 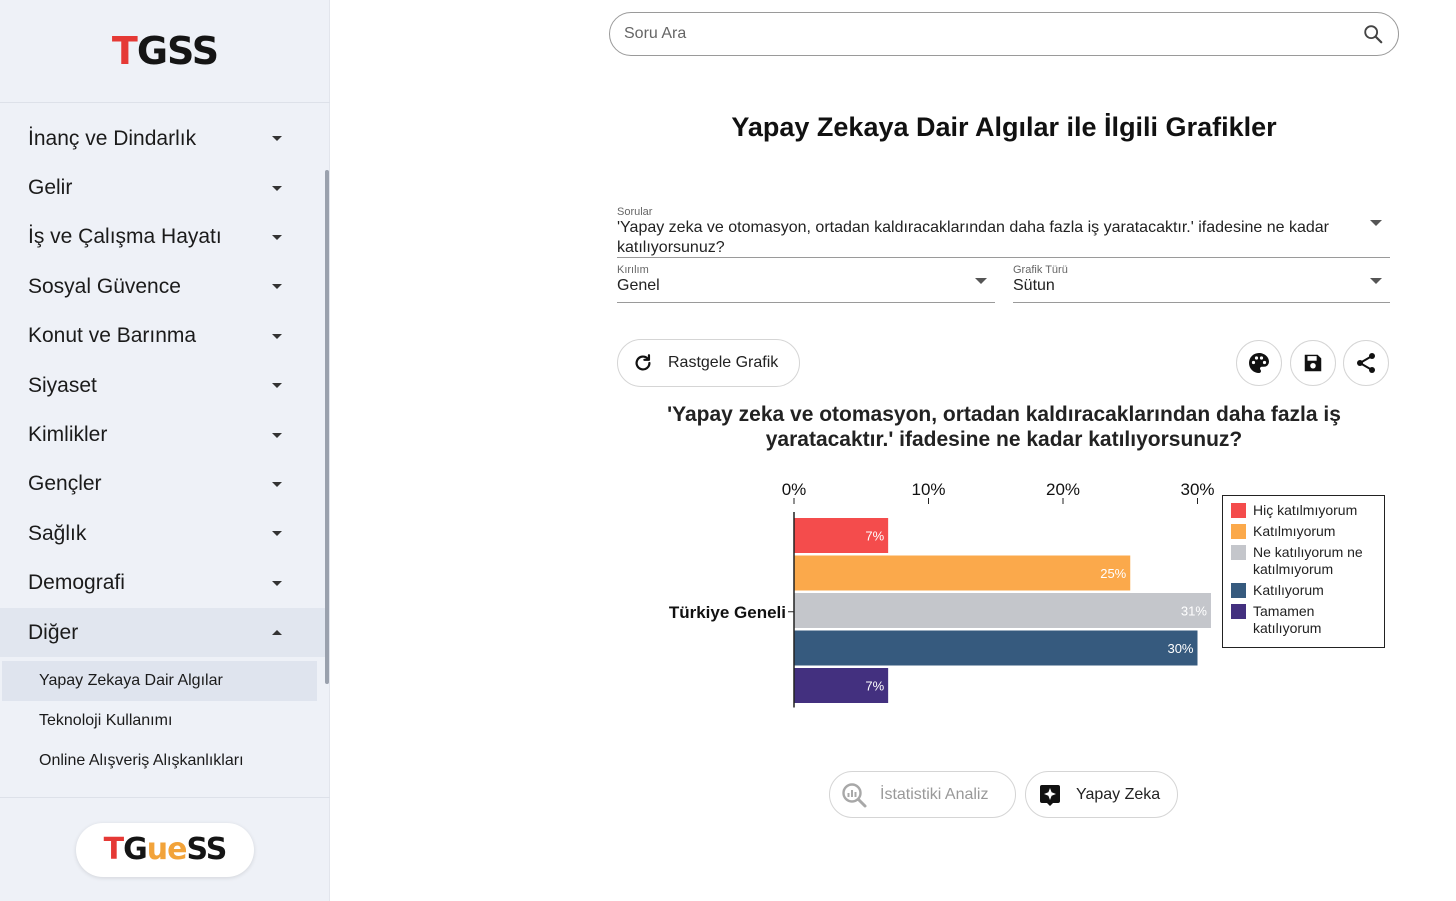 What do you see at coordinates (638, 285) in the screenshot?
I see `breakdown-value: Genel` at bounding box center [638, 285].